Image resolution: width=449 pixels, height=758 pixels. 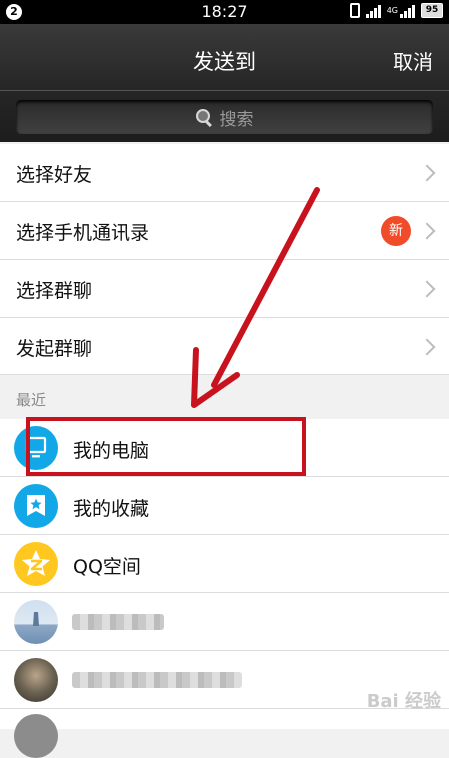 I want to click on contact-avatar, so click(x=36, y=736).